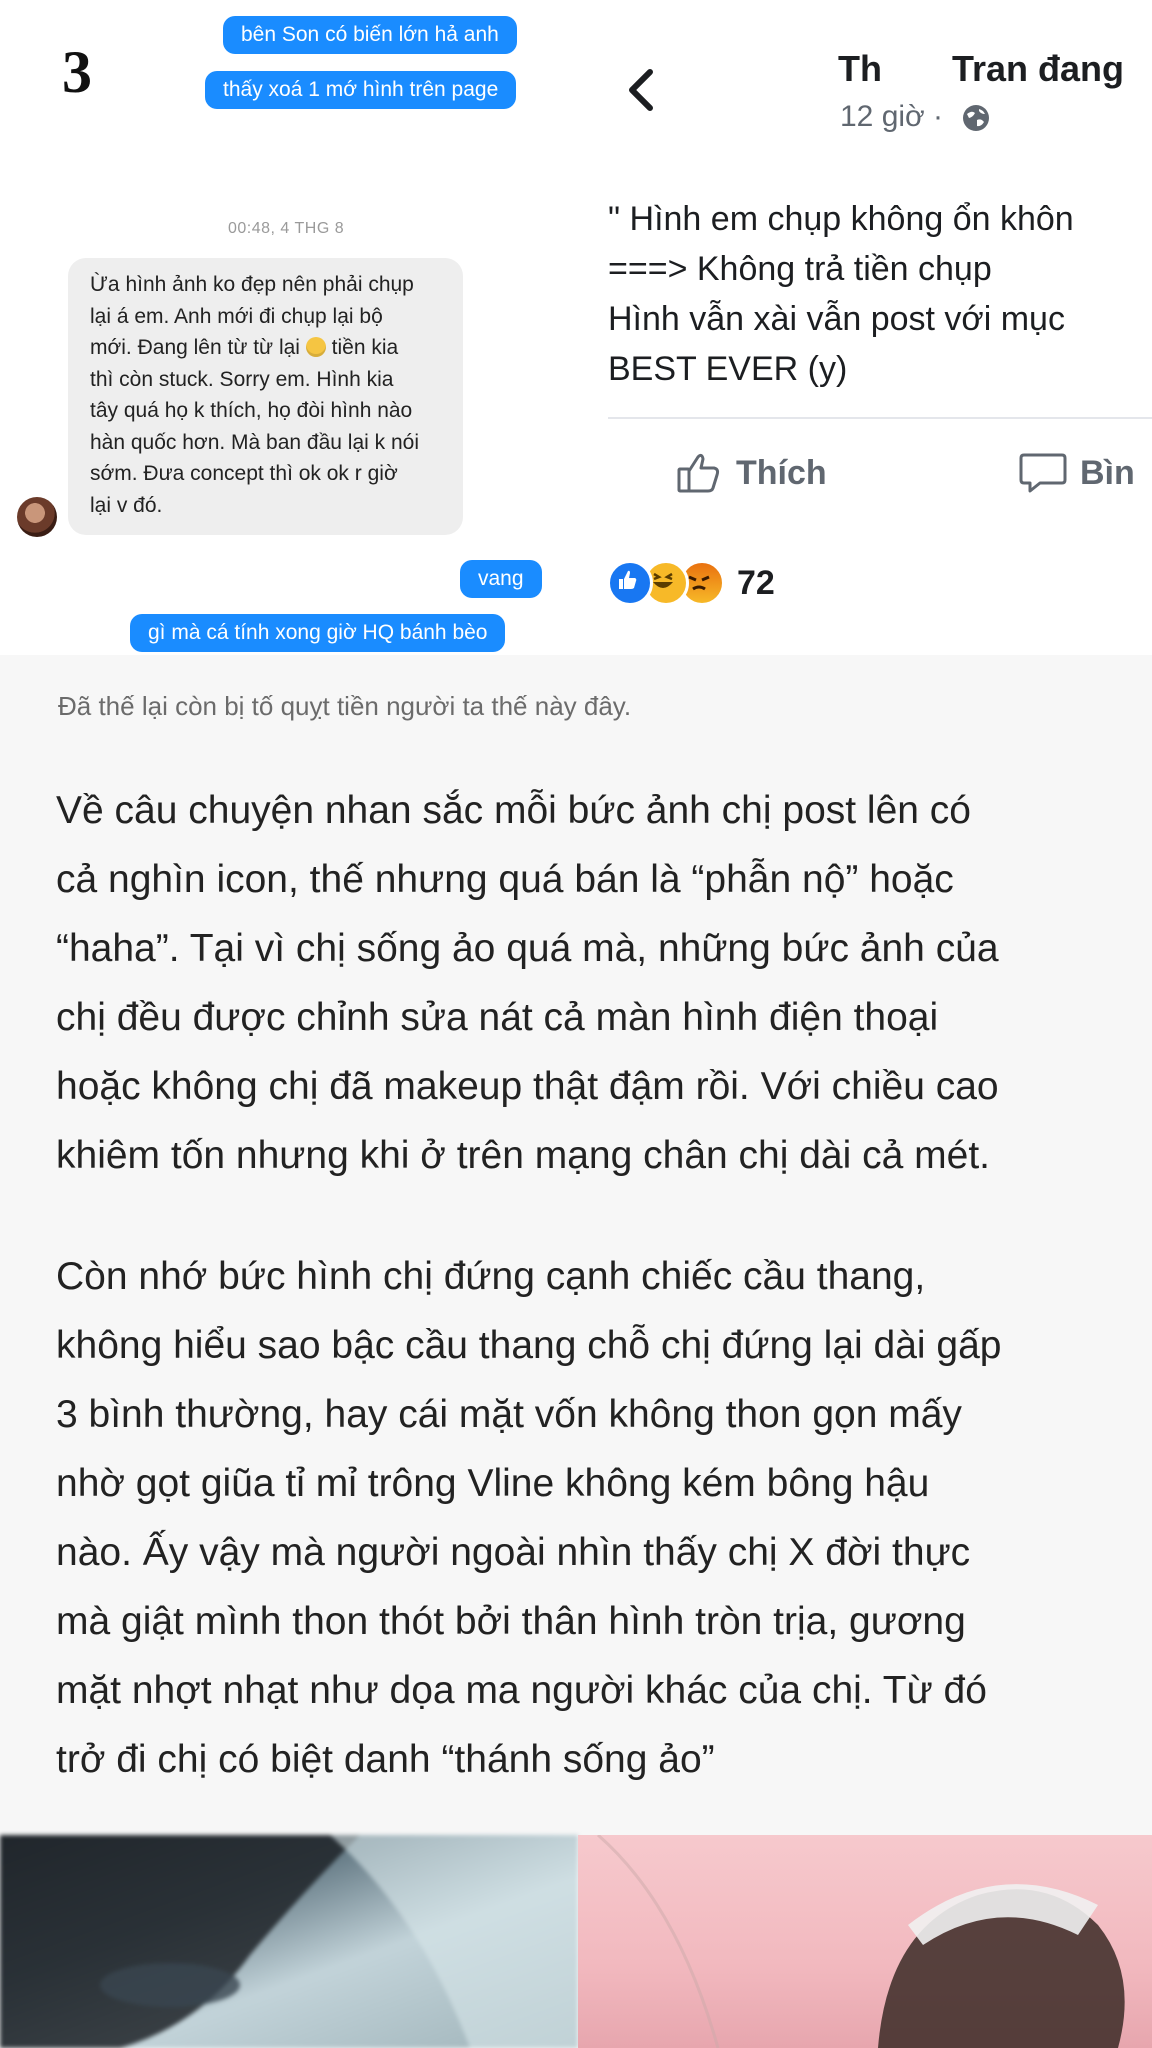 The image size is (1152, 2048). What do you see at coordinates (976, 118) in the screenshot?
I see `globe-icon` at bounding box center [976, 118].